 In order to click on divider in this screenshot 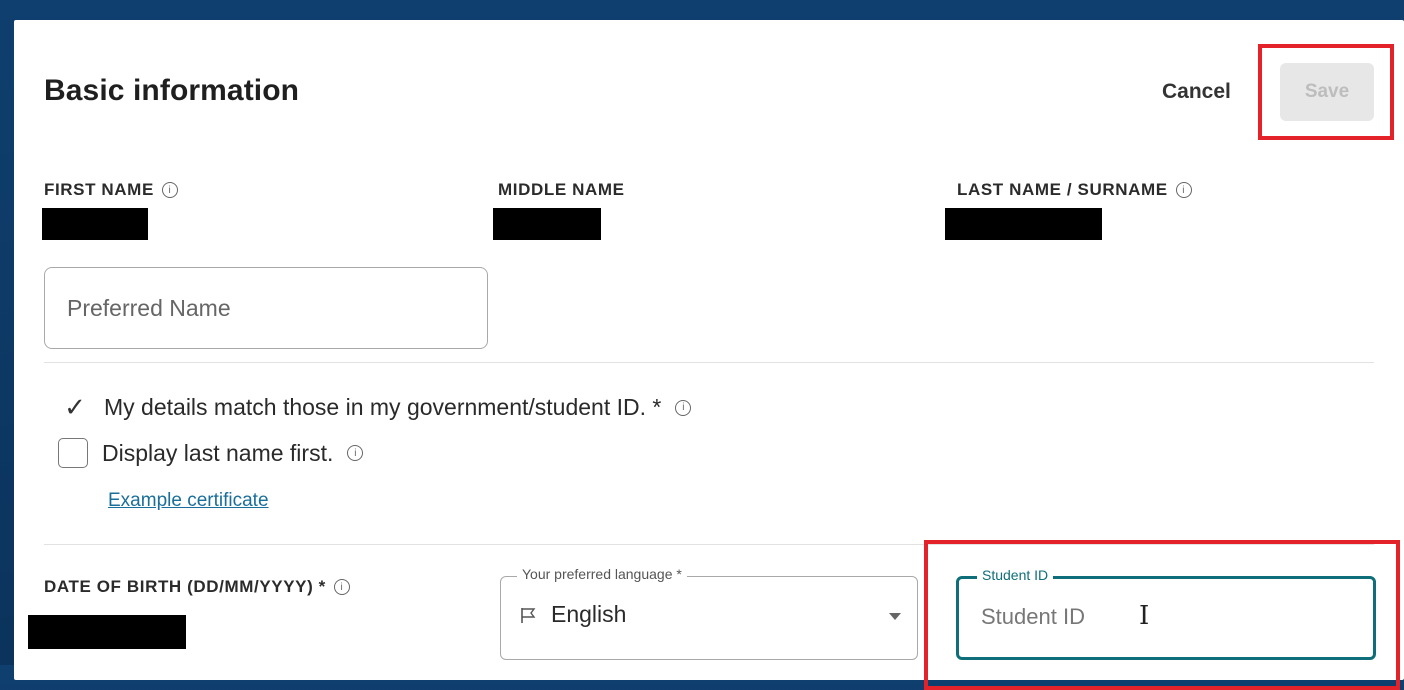, I will do `click(709, 362)`.